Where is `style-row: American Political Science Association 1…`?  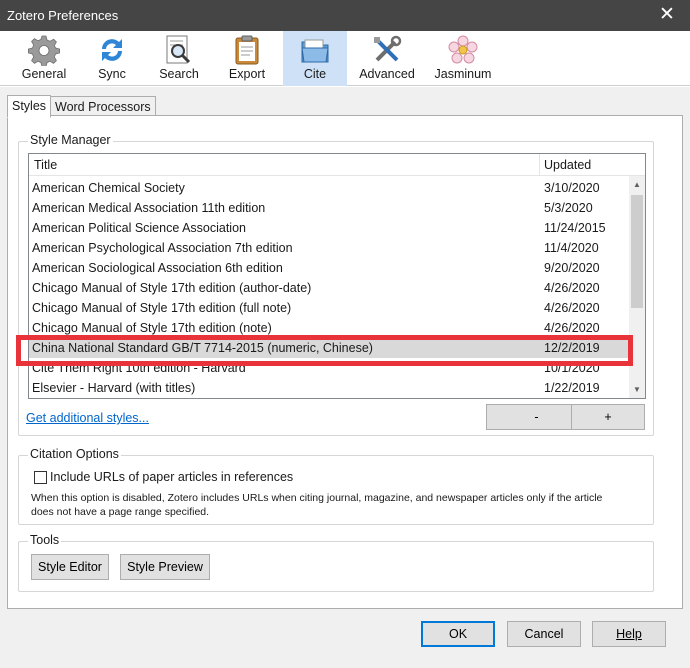 style-row: American Political Science Association 1… is located at coordinates (329, 228).